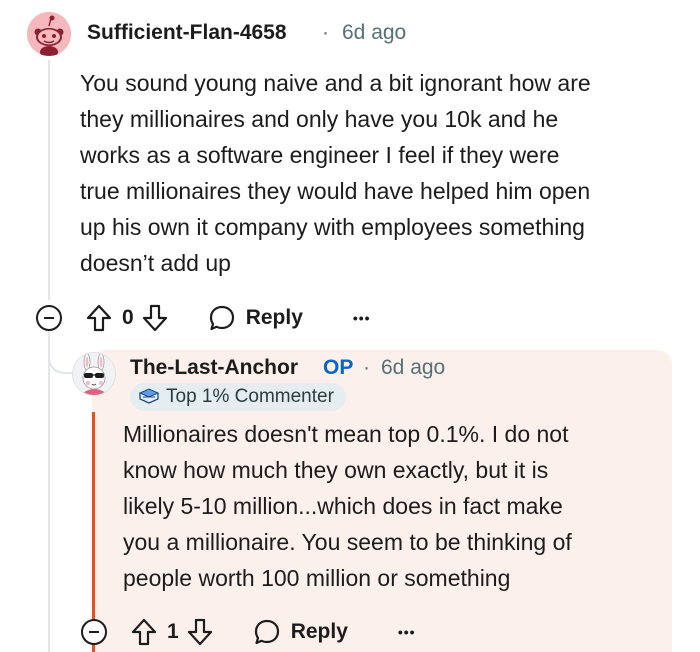 The width and height of the screenshot is (700, 652). Describe the element at coordinates (149, 396) in the screenshot. I see `badge-icon` at that location.